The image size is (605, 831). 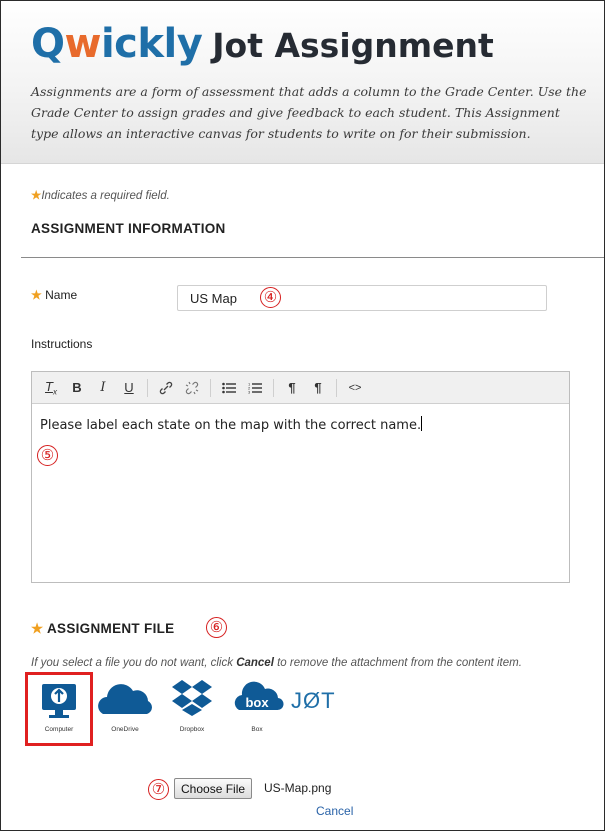 What do you see at coordinates (422, 423) in the screenshot?
I see `text-caret` at bounding box center [422, 423].